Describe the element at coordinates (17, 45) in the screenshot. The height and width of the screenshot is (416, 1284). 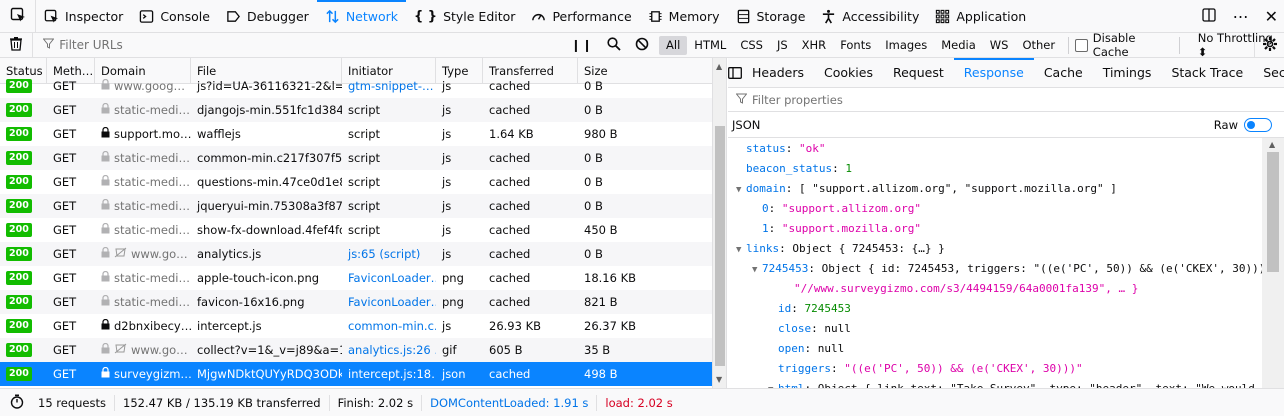
I see `clear-button` at that location.